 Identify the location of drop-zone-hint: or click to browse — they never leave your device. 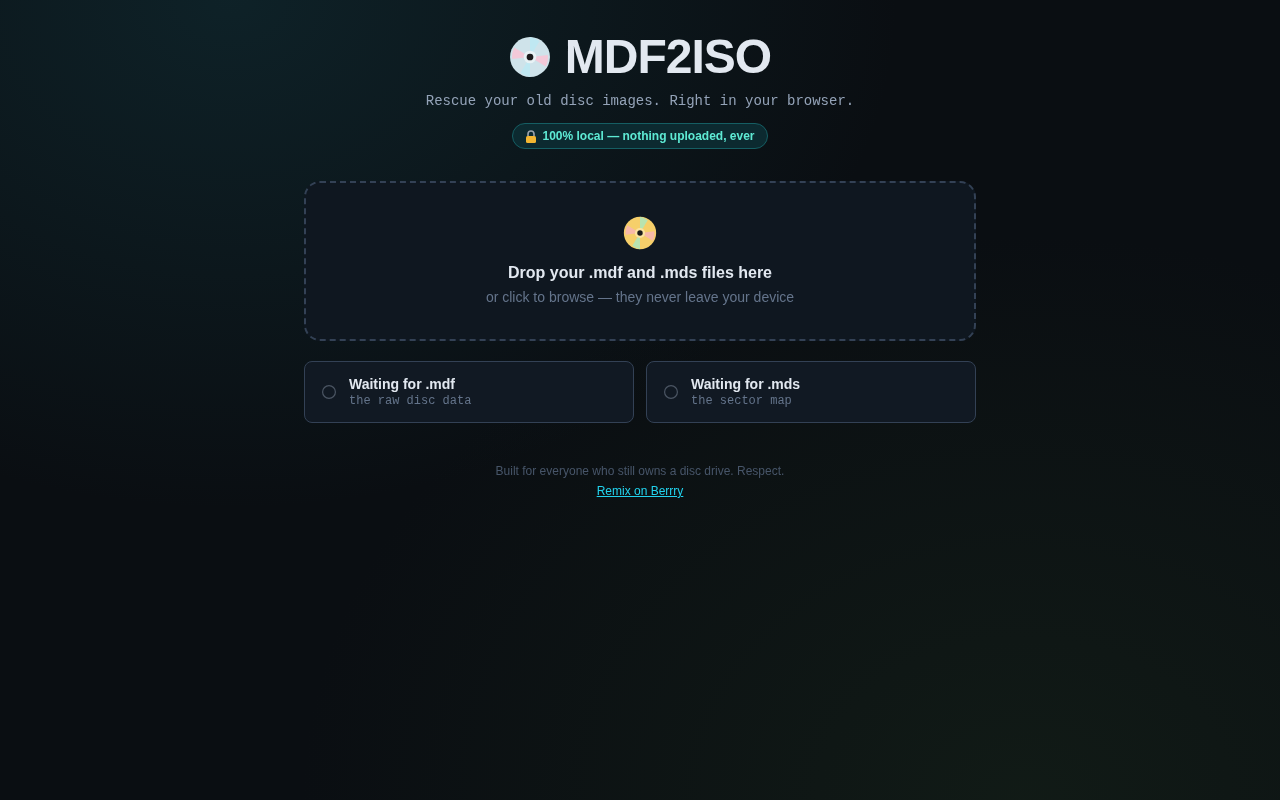
(640, 297).